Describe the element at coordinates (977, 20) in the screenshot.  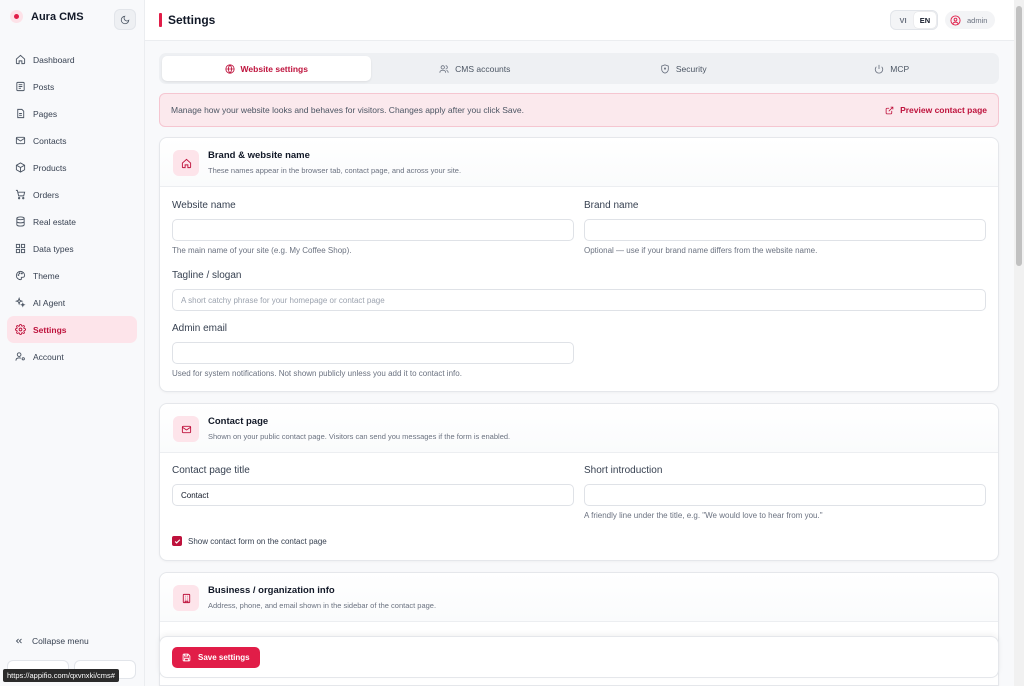
I see `user-name: admin` at that location.